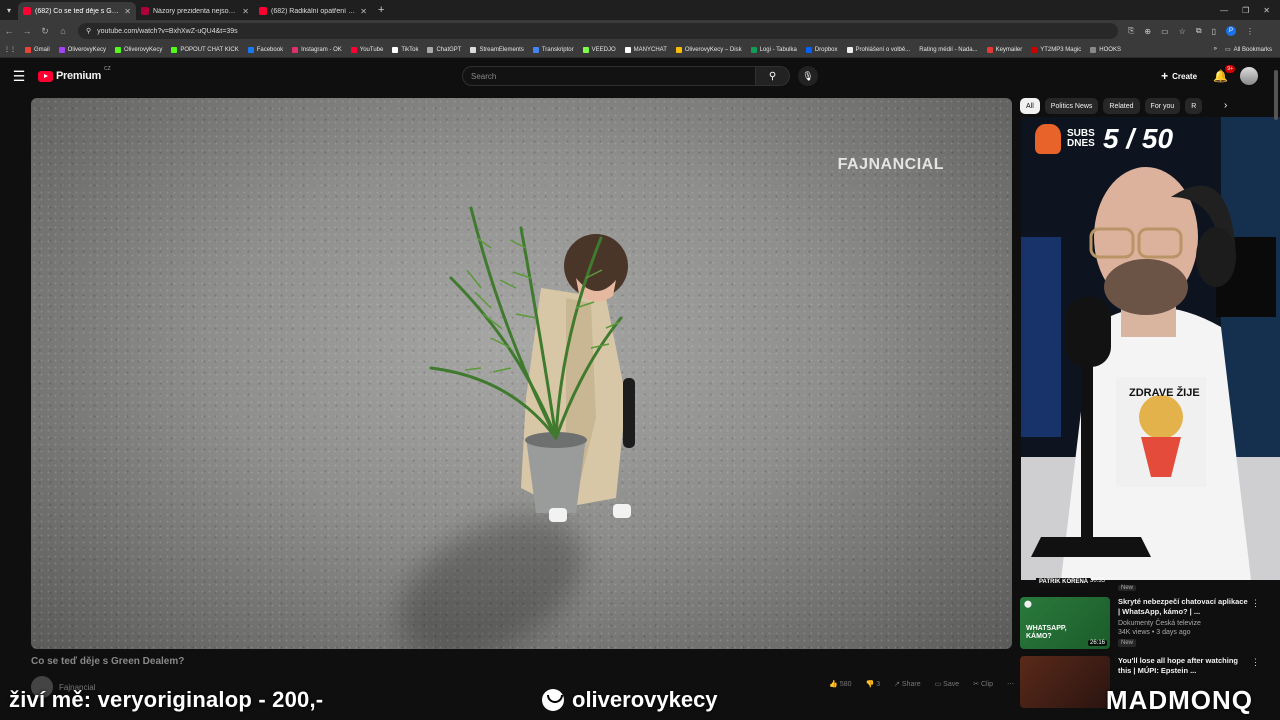 This screenshot has height=720, width=1280. Describe the element at coordinates (205, 49) in the screenshot. I see `bookmark-item: POPOUT CHAT KICK` at that location.